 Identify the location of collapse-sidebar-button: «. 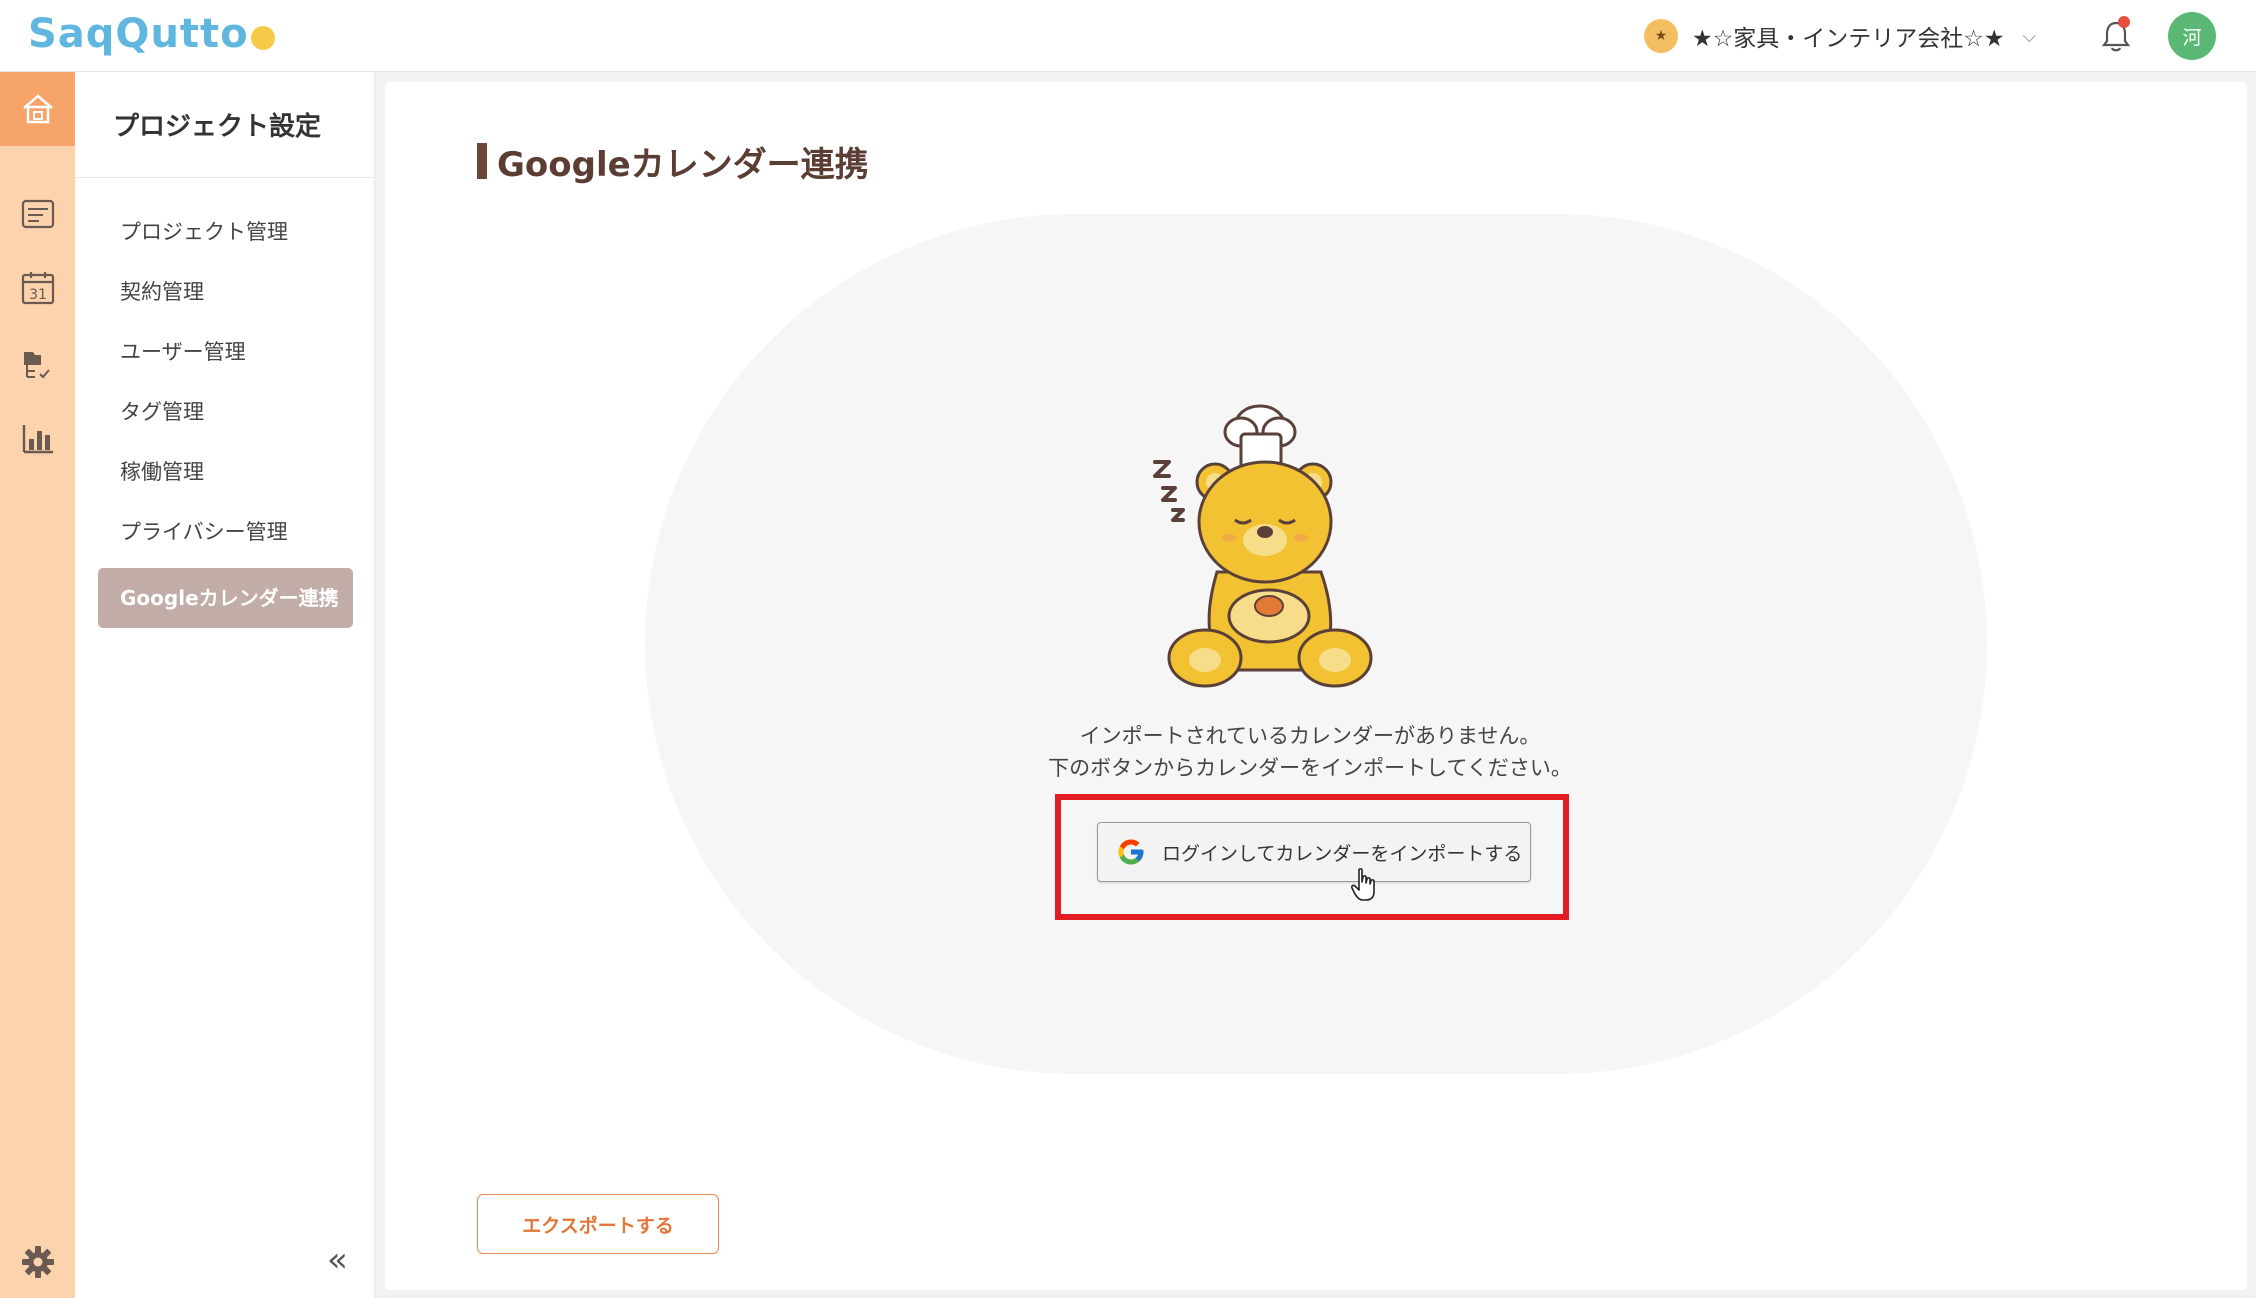
(337, 1260).